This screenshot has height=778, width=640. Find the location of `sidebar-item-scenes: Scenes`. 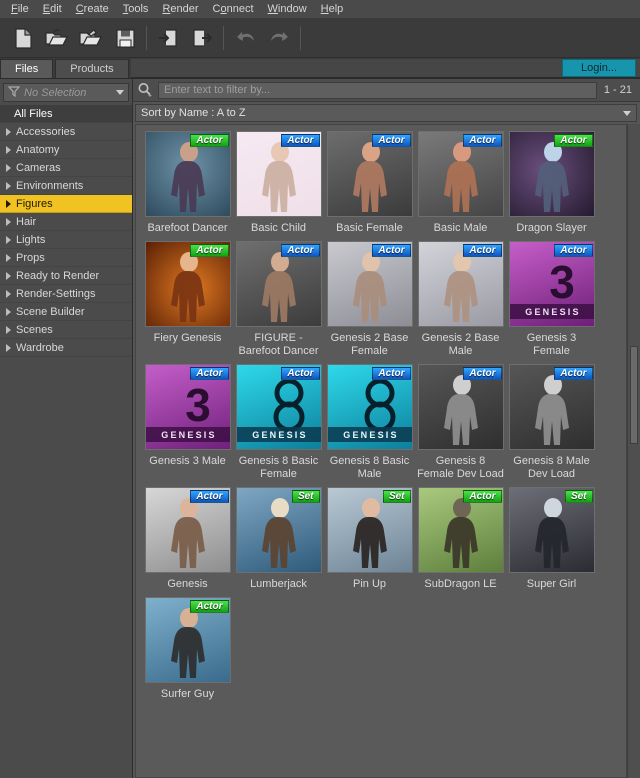

sidebar-item-scenes: Scenes is located at coordinates (66, 330).